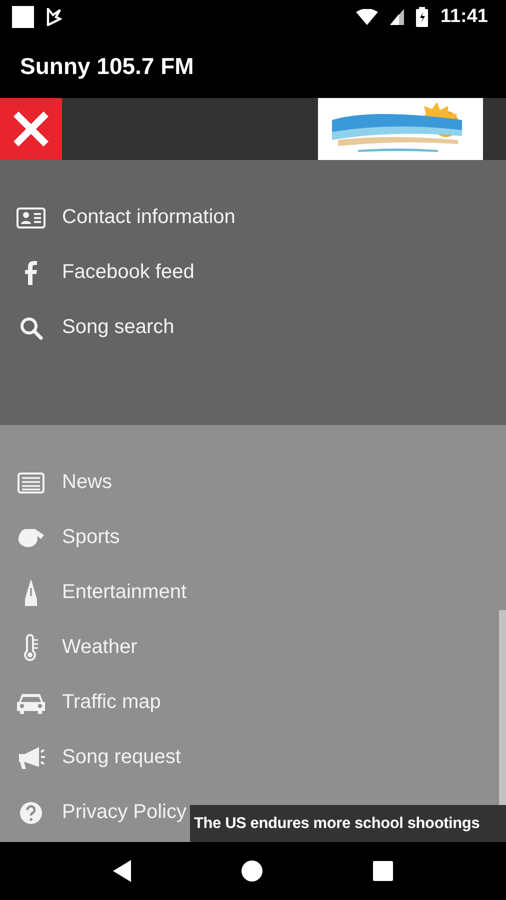  I want to click on search-icon, so click(31, 328).